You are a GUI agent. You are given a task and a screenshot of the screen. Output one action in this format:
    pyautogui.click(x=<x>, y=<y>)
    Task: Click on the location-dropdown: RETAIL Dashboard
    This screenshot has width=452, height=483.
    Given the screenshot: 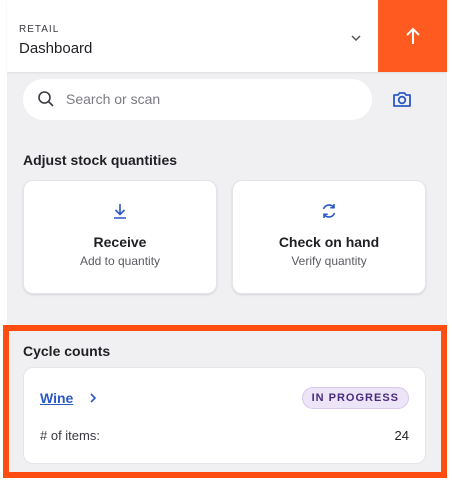 What is the action you would take?
    pyautogui.click(x=192, y=36)
    